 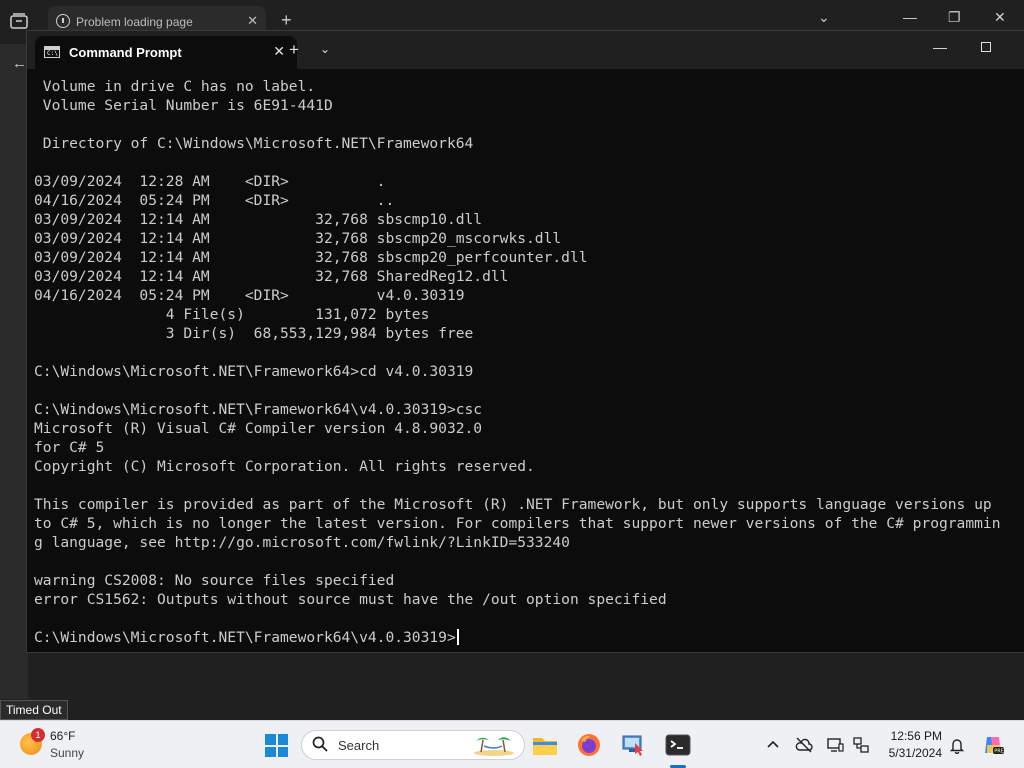 What do you see at coordinates (957, 745) in the screenshot?
I see `bell-icon` at bounding box center [957, 745].